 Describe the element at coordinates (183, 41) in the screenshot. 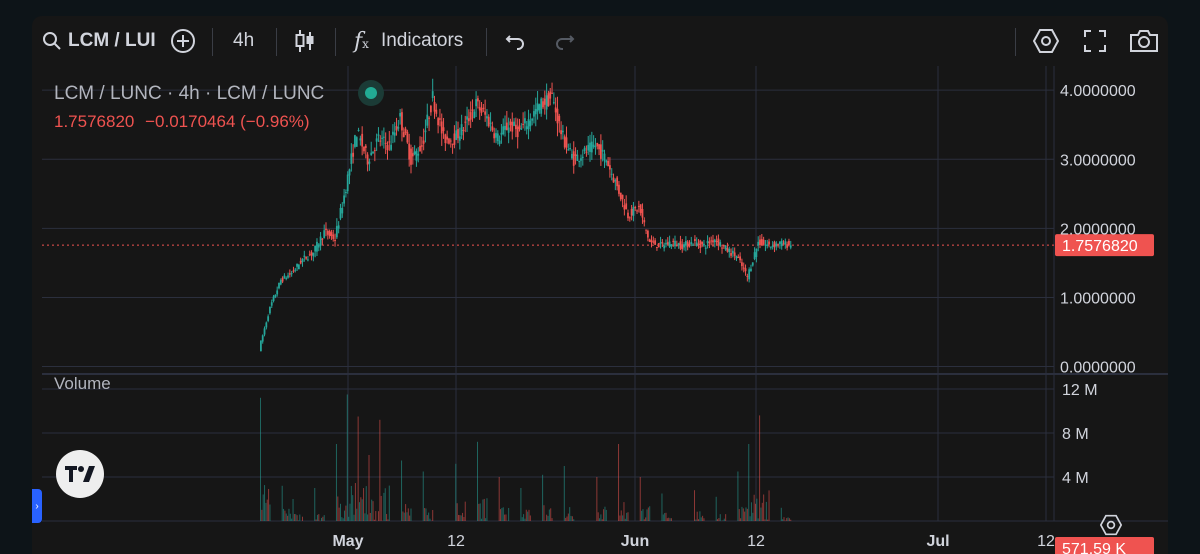

I see `compare-button` at that location.